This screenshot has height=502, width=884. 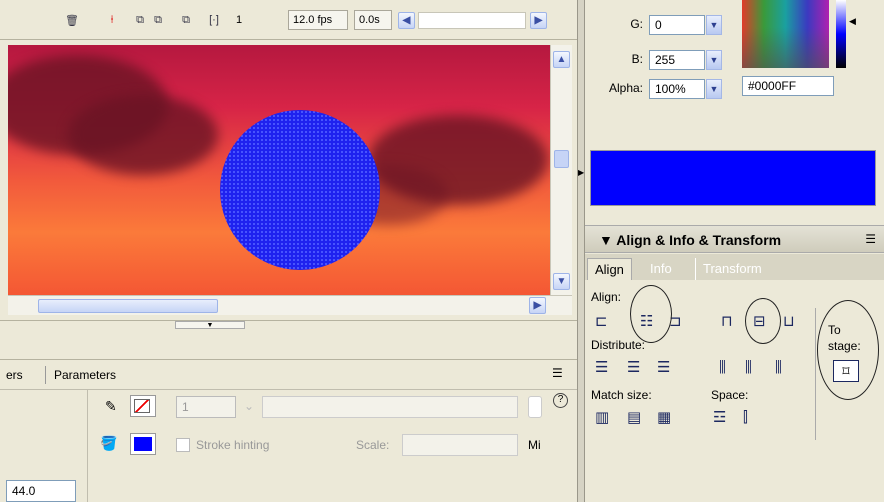 I want to click on tab-properties: ers, so click(x=14, y=375).